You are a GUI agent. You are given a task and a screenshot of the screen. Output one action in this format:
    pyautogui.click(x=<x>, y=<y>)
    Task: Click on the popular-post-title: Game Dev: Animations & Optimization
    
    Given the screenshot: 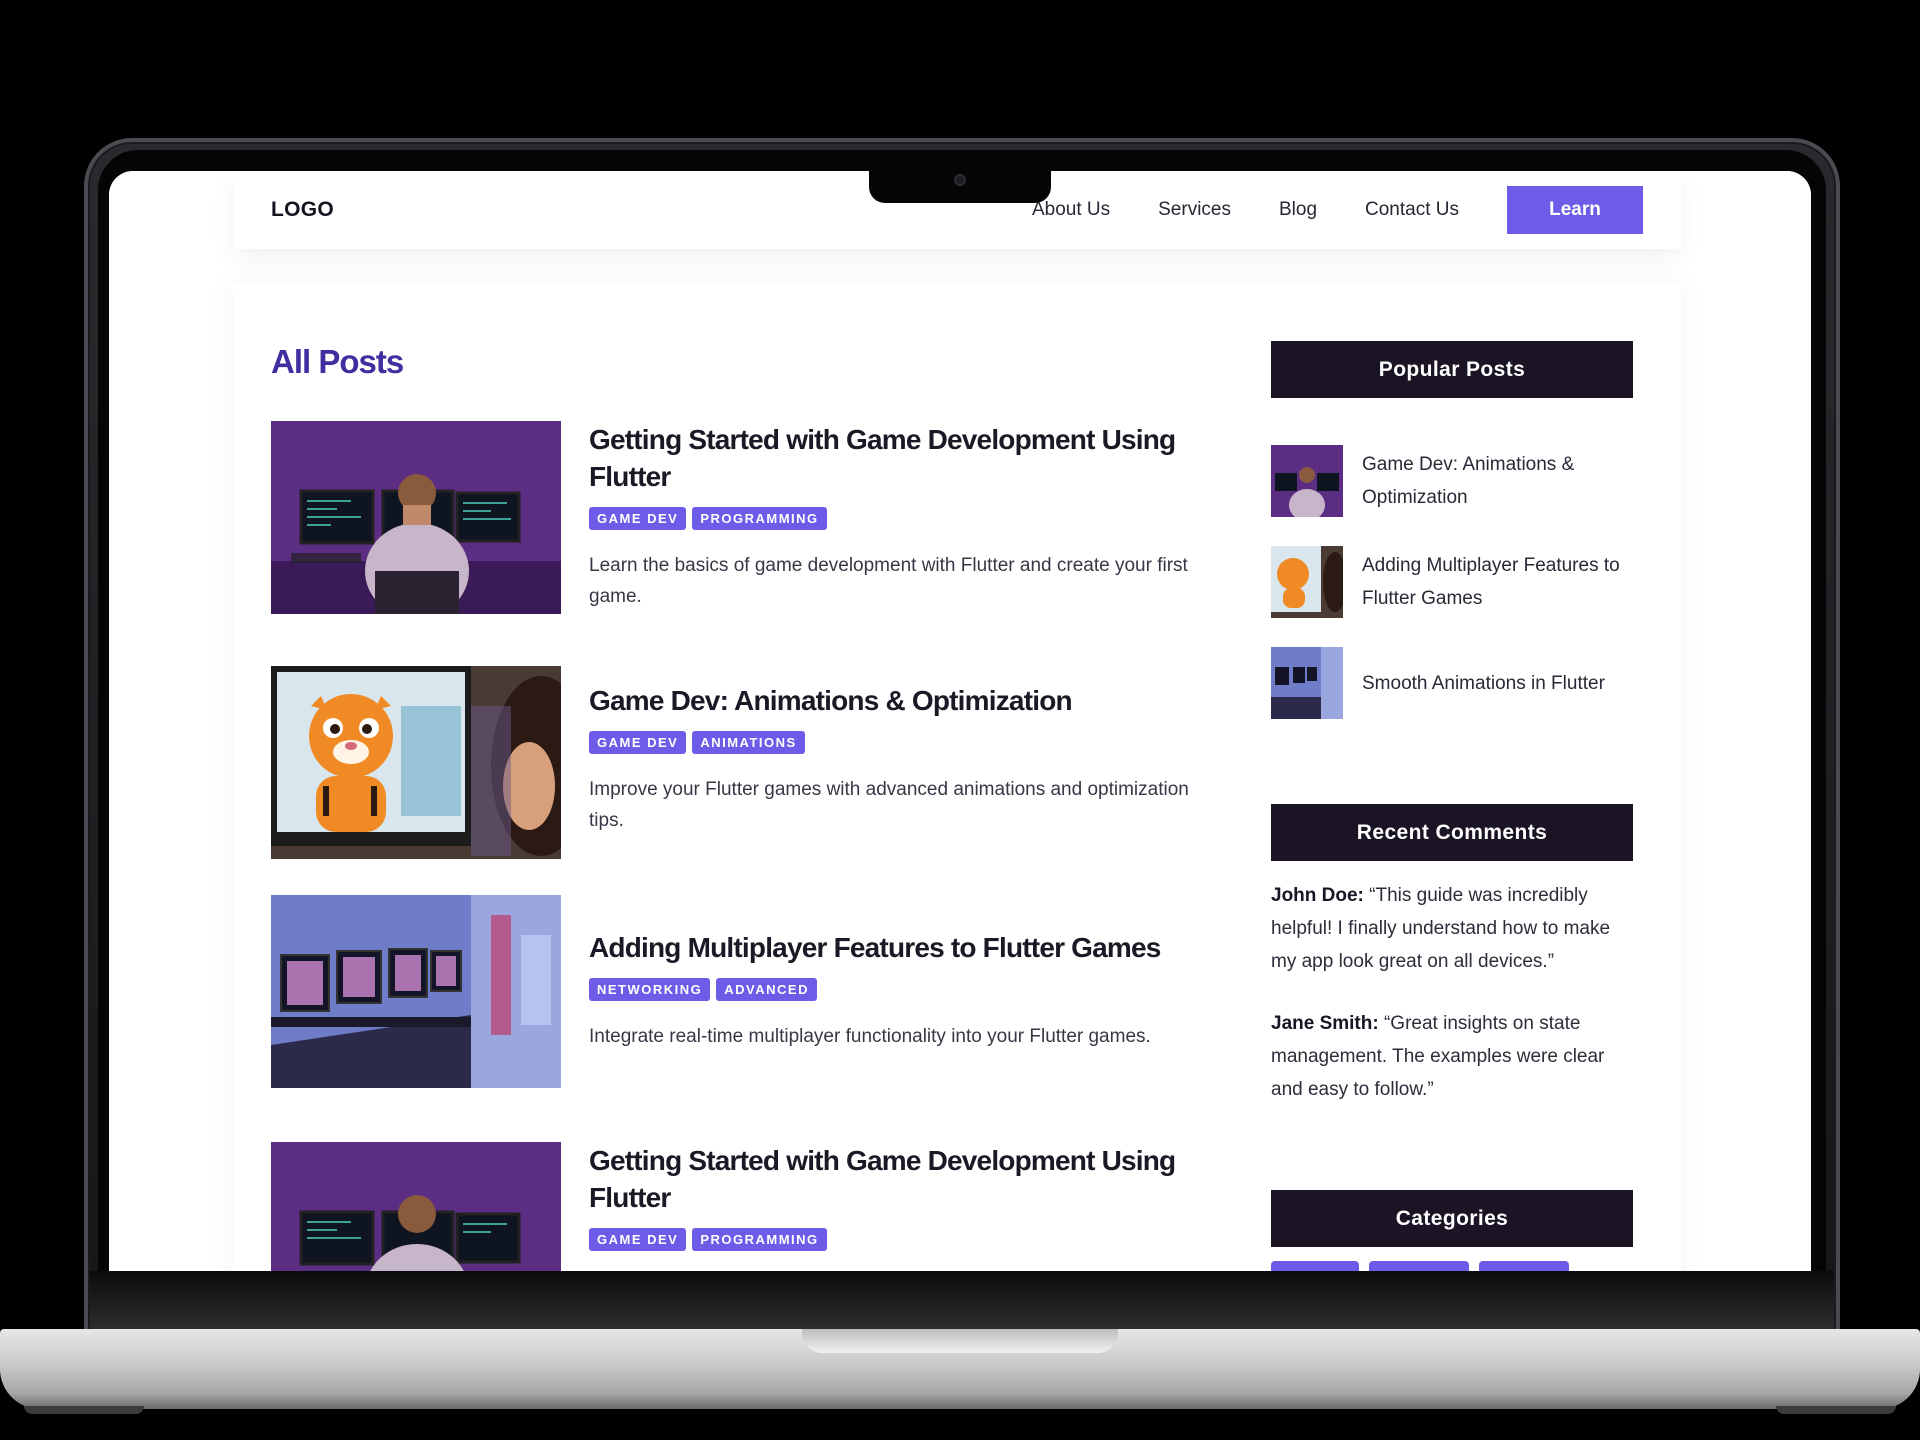 What is the action you would take?
    pyautogui.click(x=1468, y=481)
    